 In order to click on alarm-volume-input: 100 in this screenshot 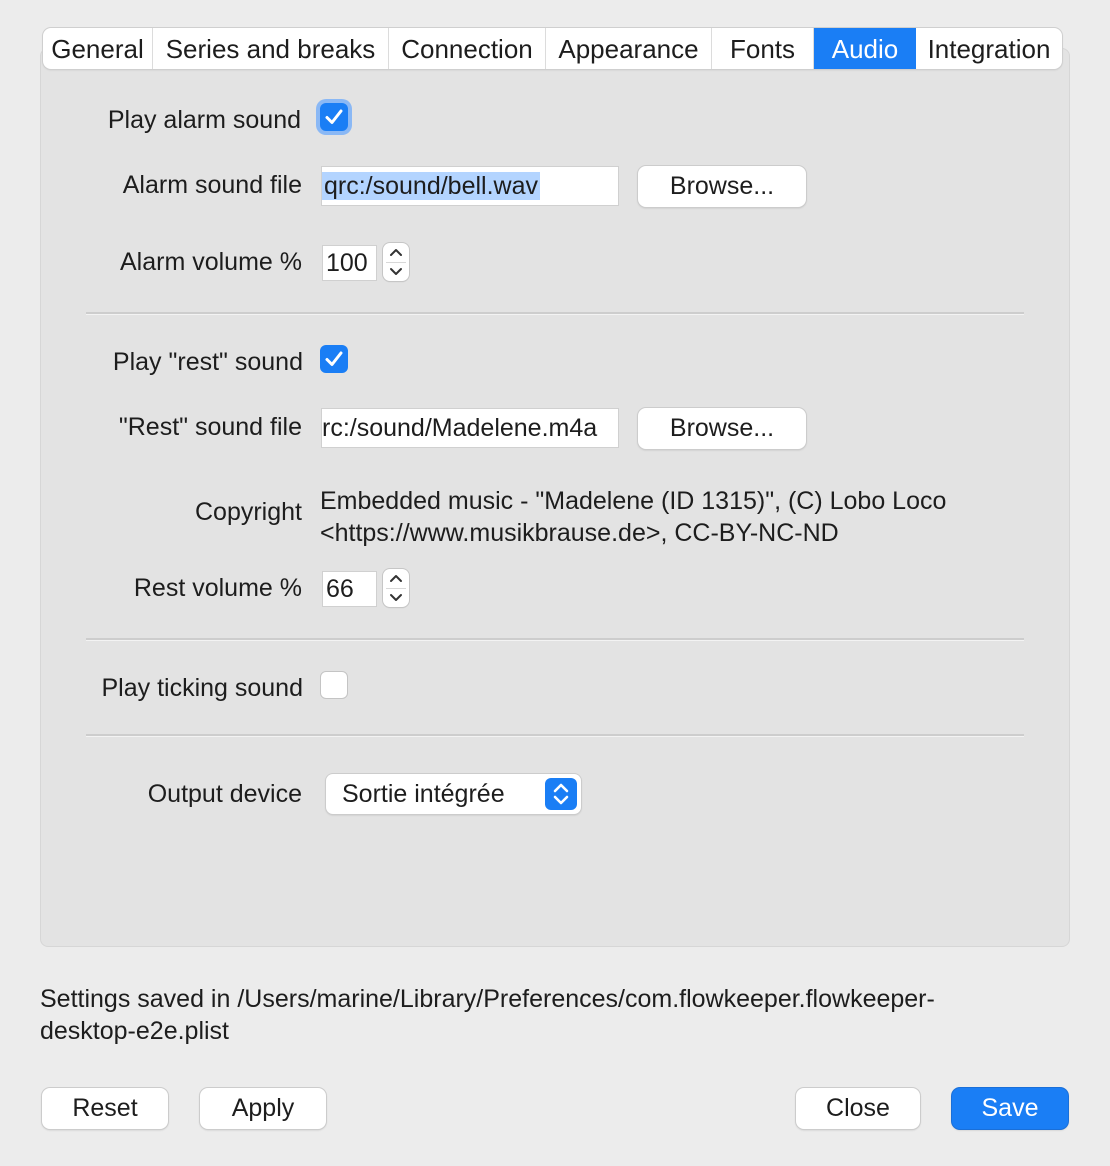, I will do `click(349, 263)`.